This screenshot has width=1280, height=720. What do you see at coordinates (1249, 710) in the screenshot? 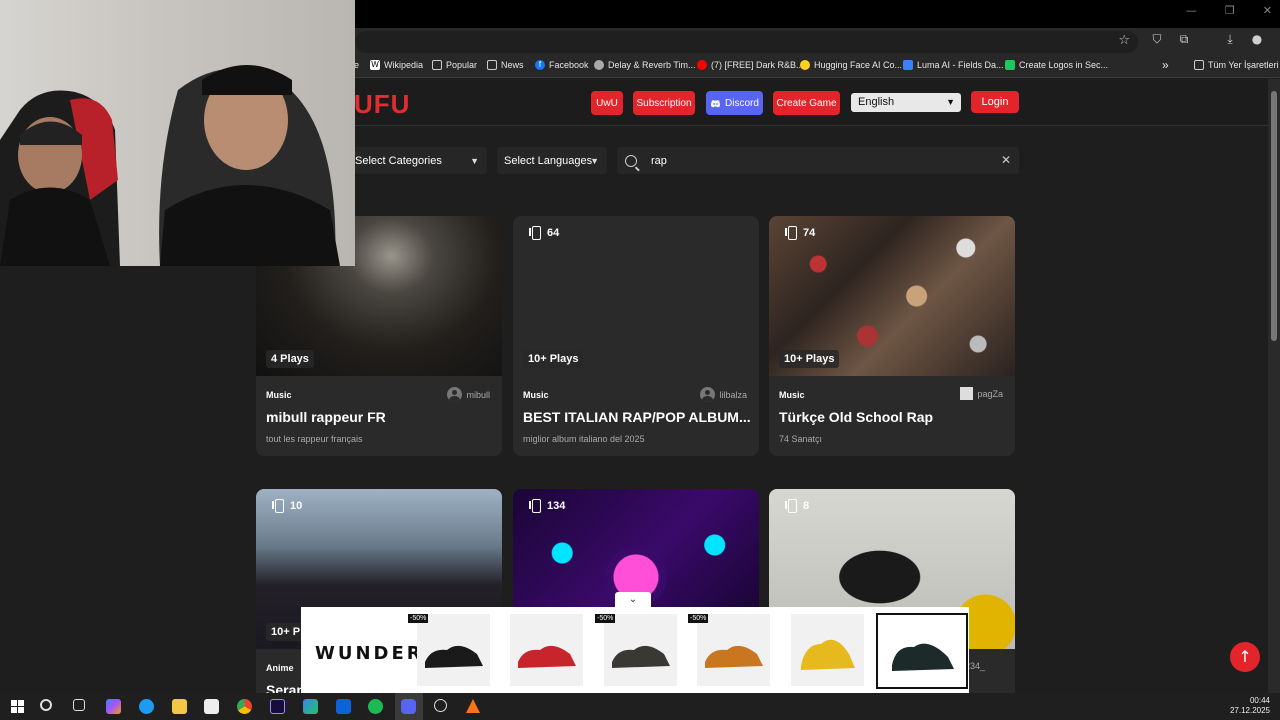
I see `clock-date: 27.12.2025` at bounding box center [1249, 710].